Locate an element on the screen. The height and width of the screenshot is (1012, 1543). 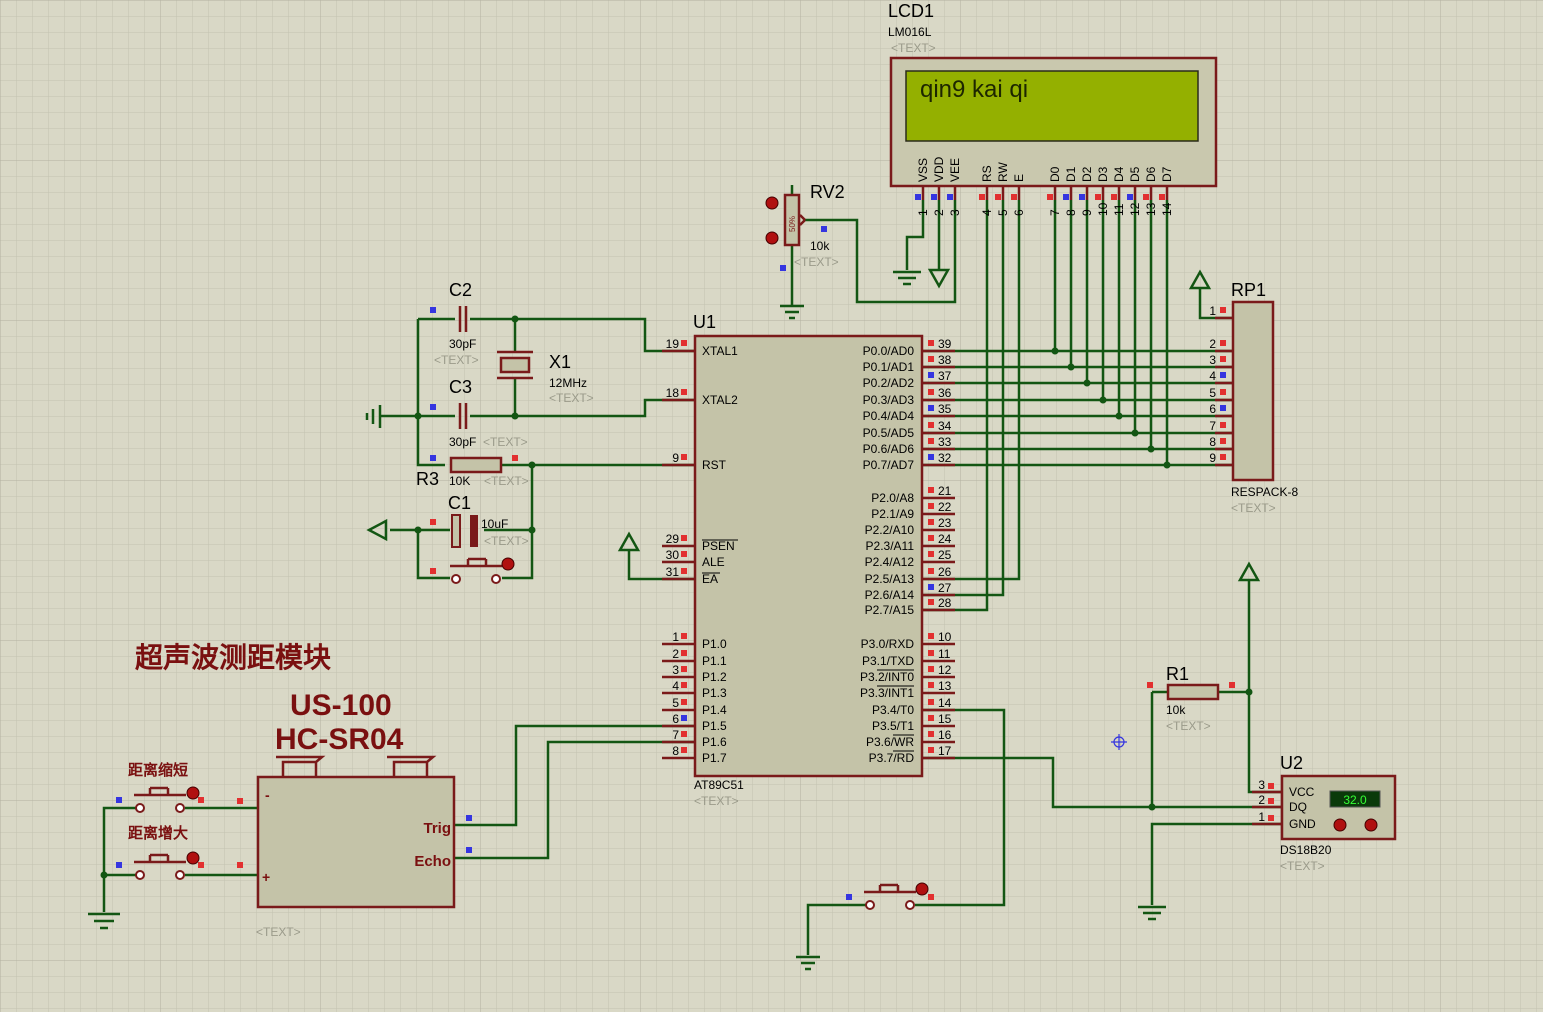
u1-pin-label: XTAL2 is located at coordinates (720, 400).